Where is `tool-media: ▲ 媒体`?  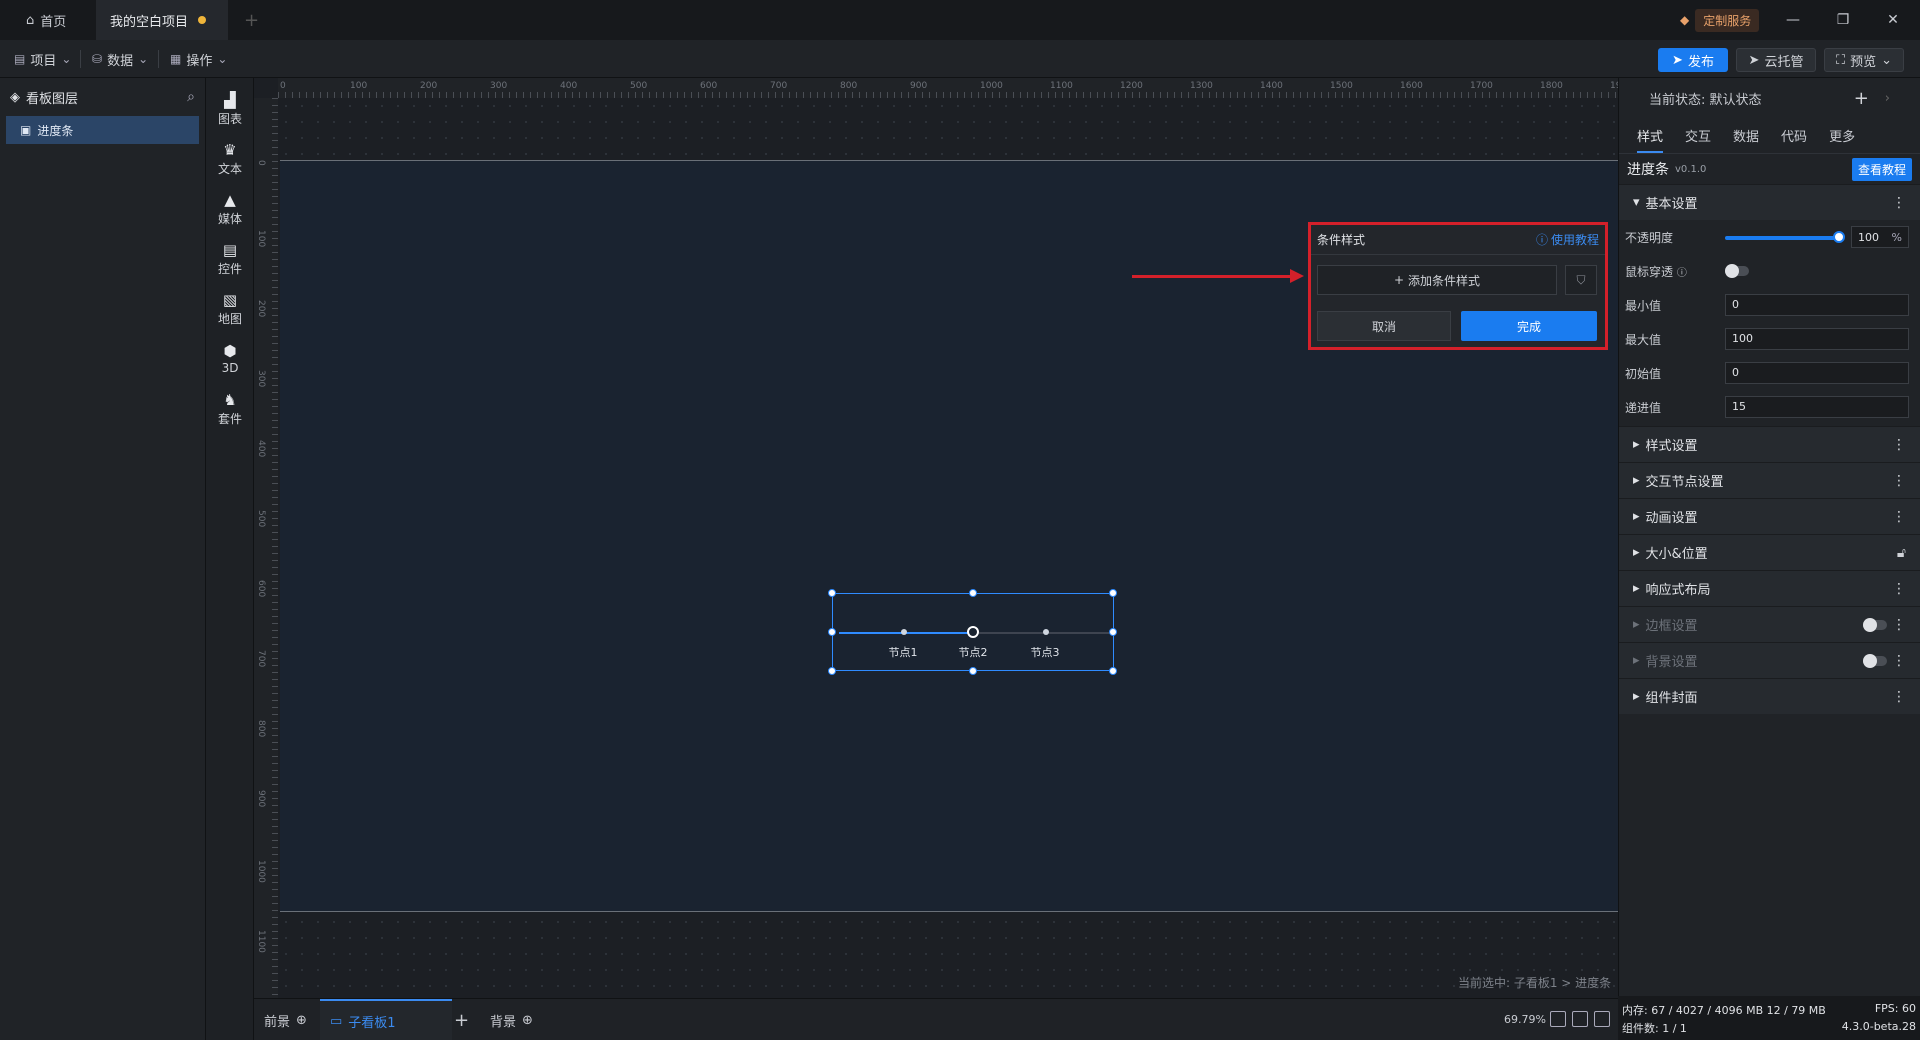 tool-media: ▲ 媒体 is located at coordinates (230, 209).